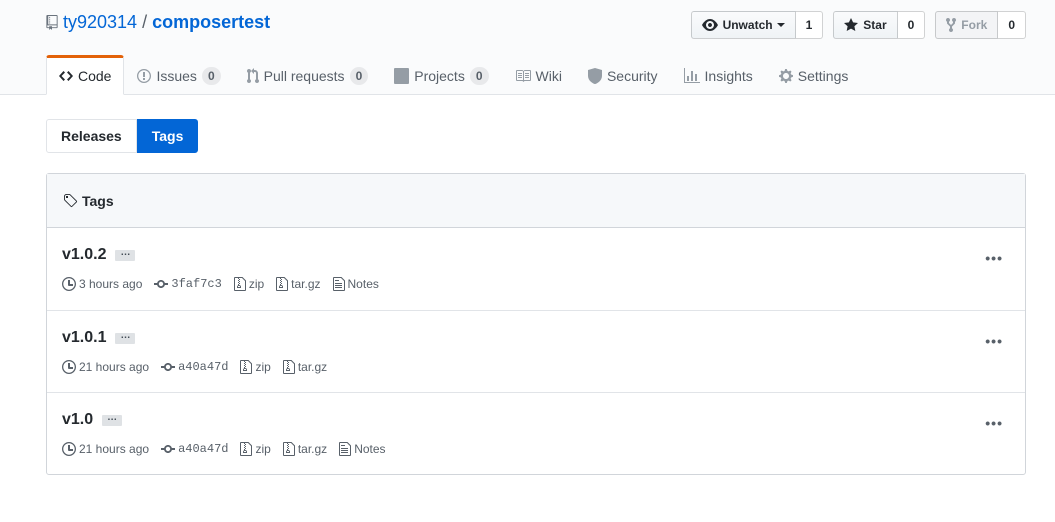  I want to click on repo-owner-link: ty920314, so click(100, 22).